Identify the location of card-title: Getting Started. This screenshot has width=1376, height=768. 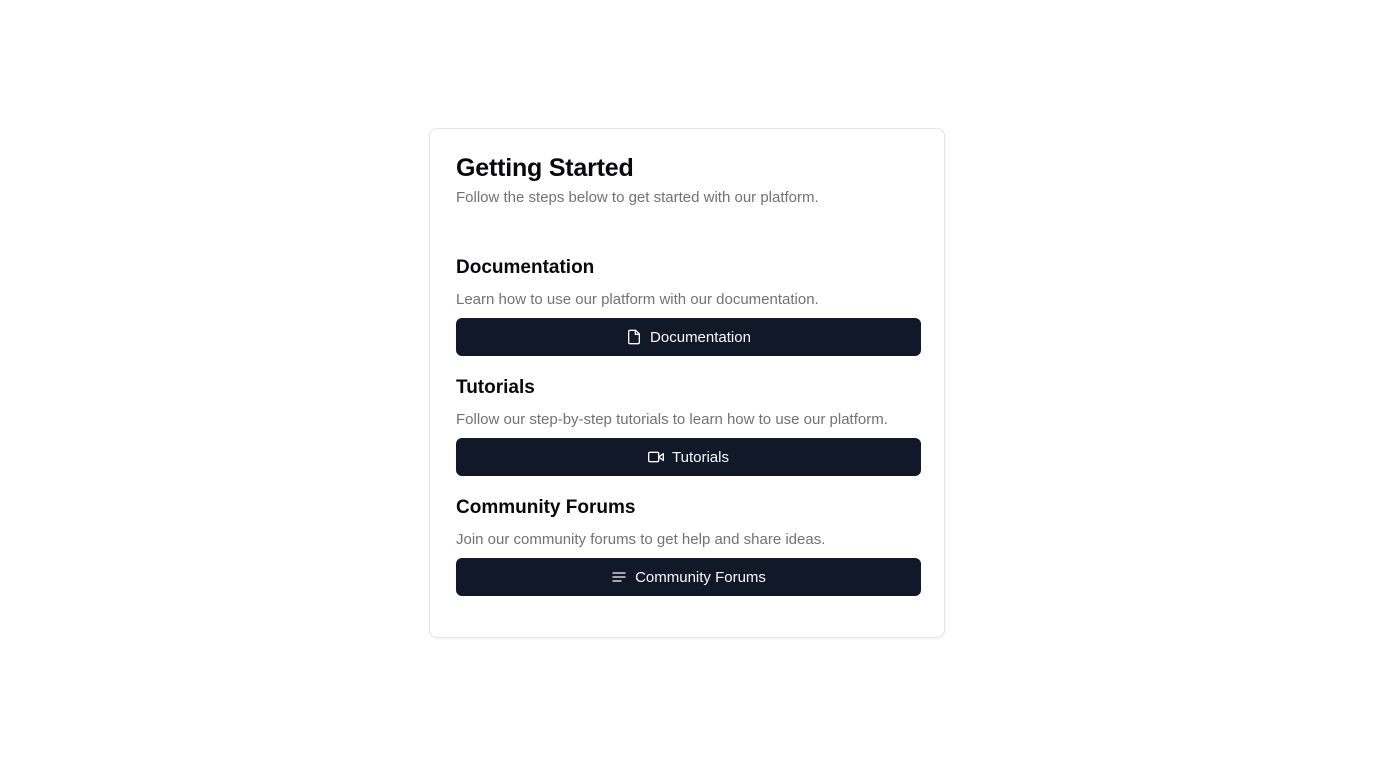
(545, 168).